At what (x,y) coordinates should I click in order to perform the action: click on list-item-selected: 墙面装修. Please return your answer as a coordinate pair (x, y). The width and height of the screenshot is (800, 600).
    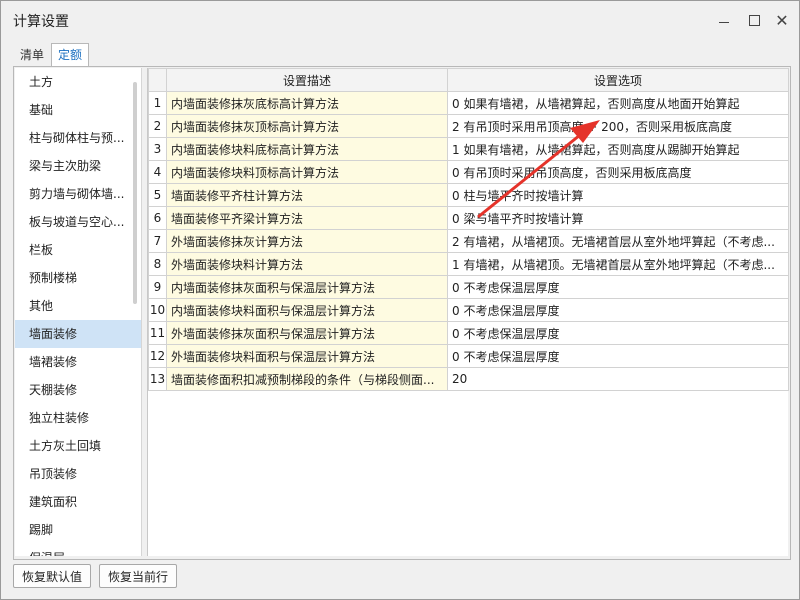
    Looking at the image, I should click on (78, 334).